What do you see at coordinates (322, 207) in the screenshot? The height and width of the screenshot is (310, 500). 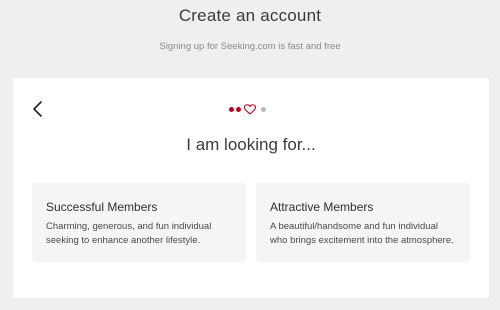 I see `option-title: Attractive Members` at bounding box center [322, 207].